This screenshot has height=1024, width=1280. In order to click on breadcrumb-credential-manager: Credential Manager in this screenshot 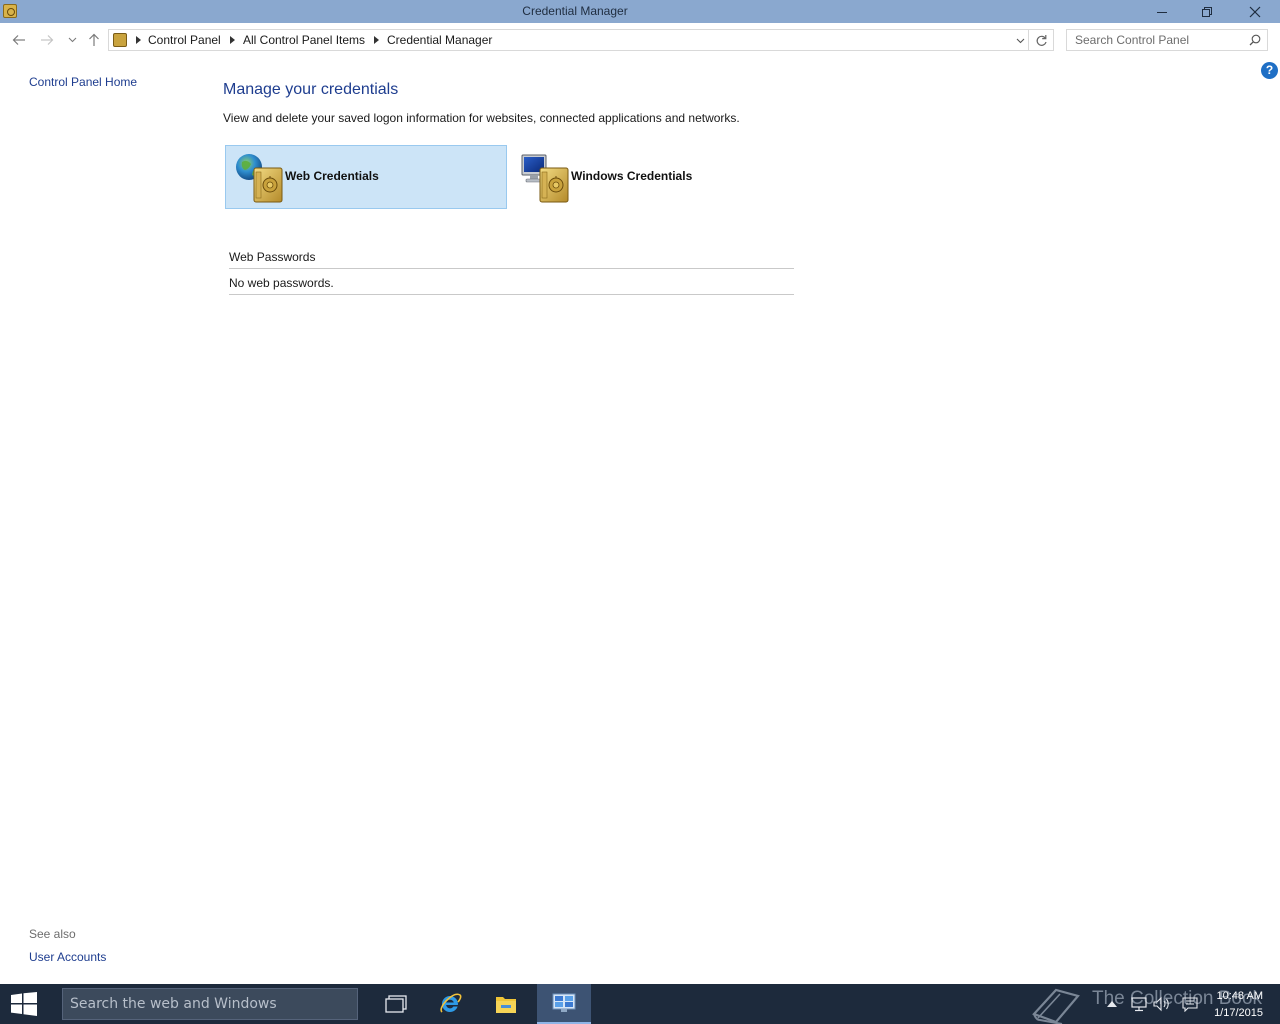, I will do `click(439, 40)`.